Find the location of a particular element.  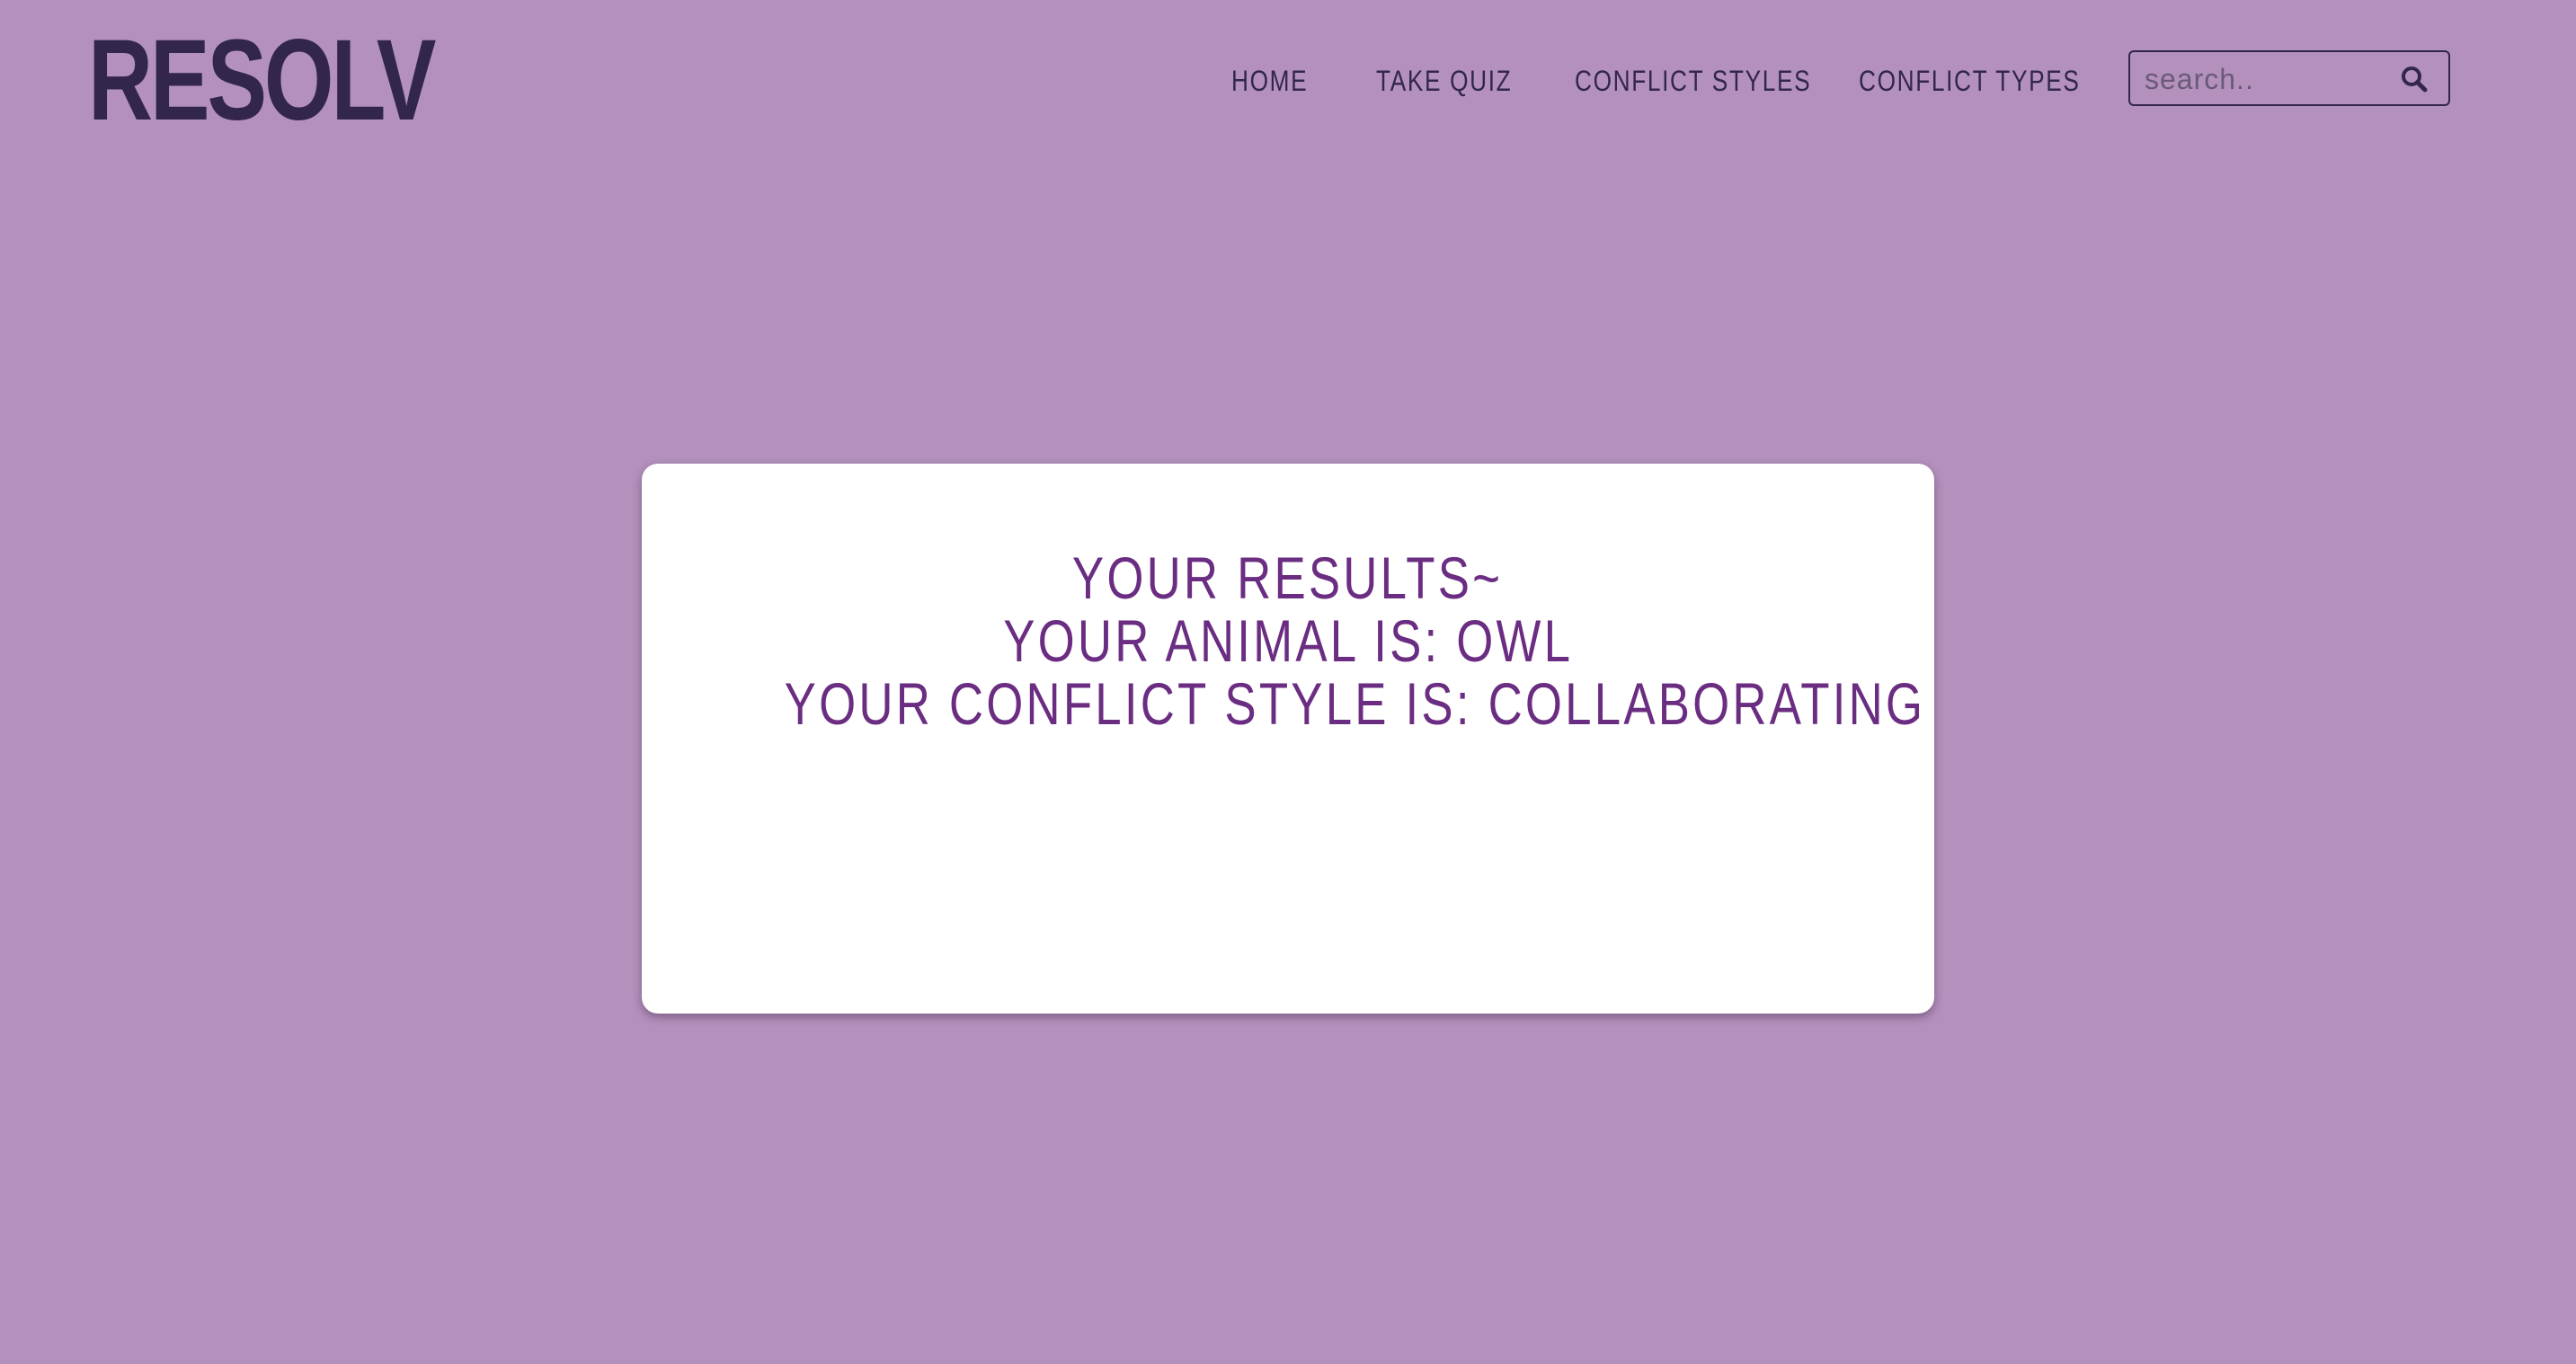

conflict-style-result: YOUR CONFLICT STYLE IS: COLLABORATING is located at coordinates (1288, 703).